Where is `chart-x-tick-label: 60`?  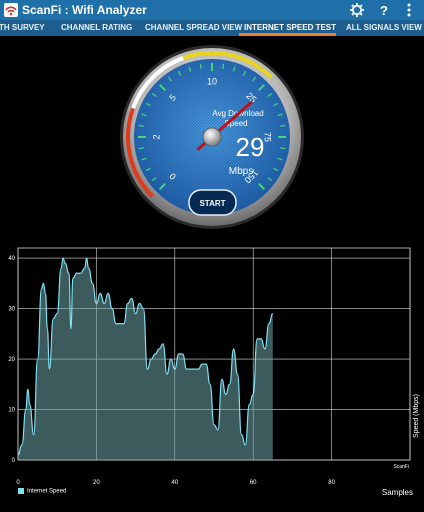
chart-x-tick-label: 60 is located at coordinates (253, 483).